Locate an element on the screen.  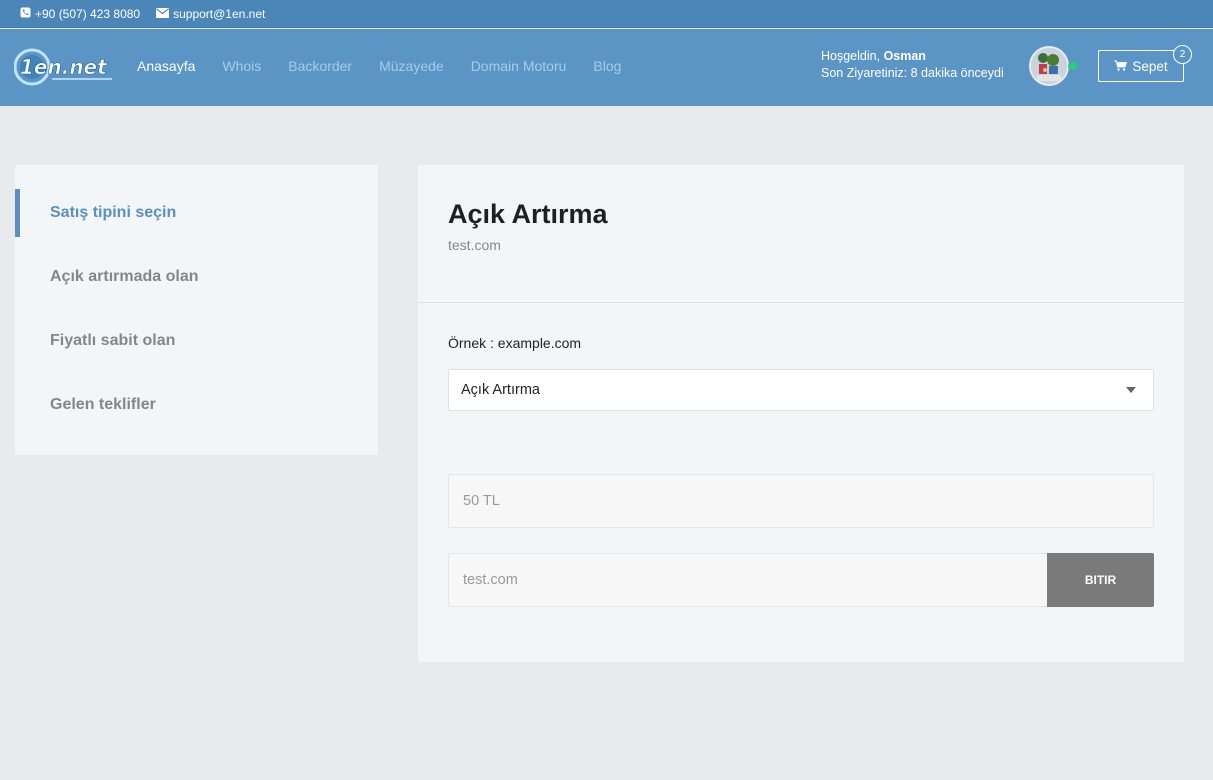
nav-muzayede: Müzayede is located at coordinates (411, 66).